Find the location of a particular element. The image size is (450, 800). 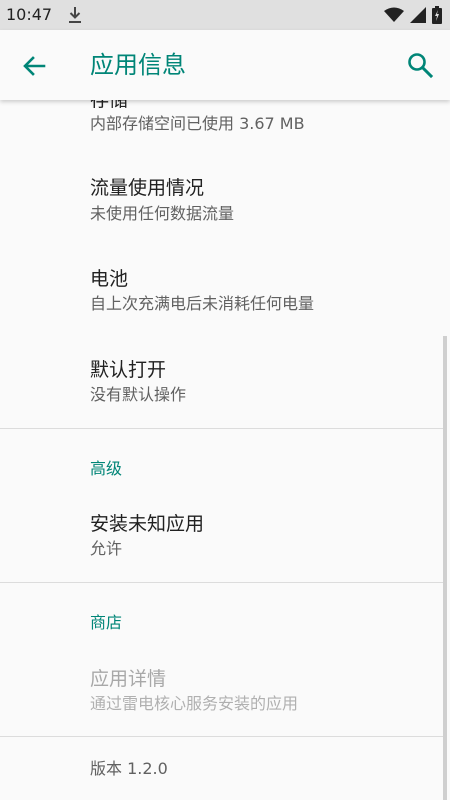

battery-icon is located at coordinates (437, 15).